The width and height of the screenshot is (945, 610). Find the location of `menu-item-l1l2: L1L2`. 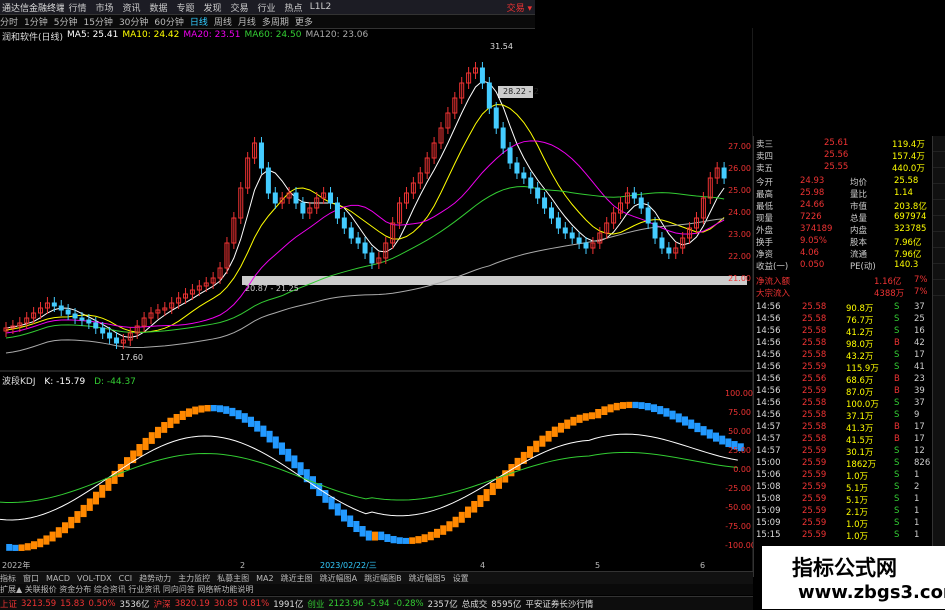

menu-item-l1l2: L1L2 is located at coordinates (320, 7).